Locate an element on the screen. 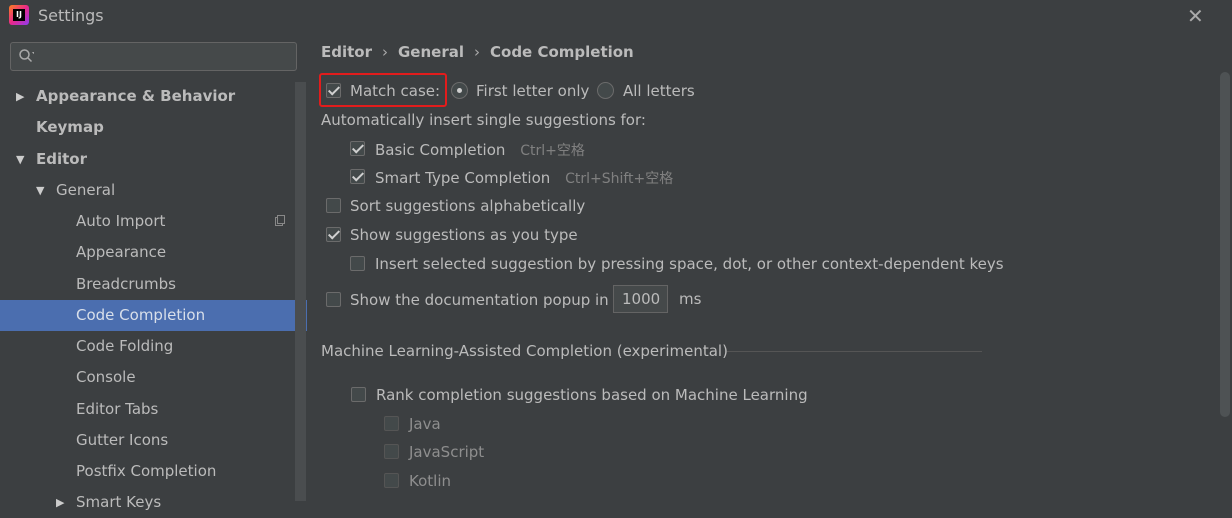  show-doc-popup-label: Show the documentation popup in is located at coordinates (479, 300).